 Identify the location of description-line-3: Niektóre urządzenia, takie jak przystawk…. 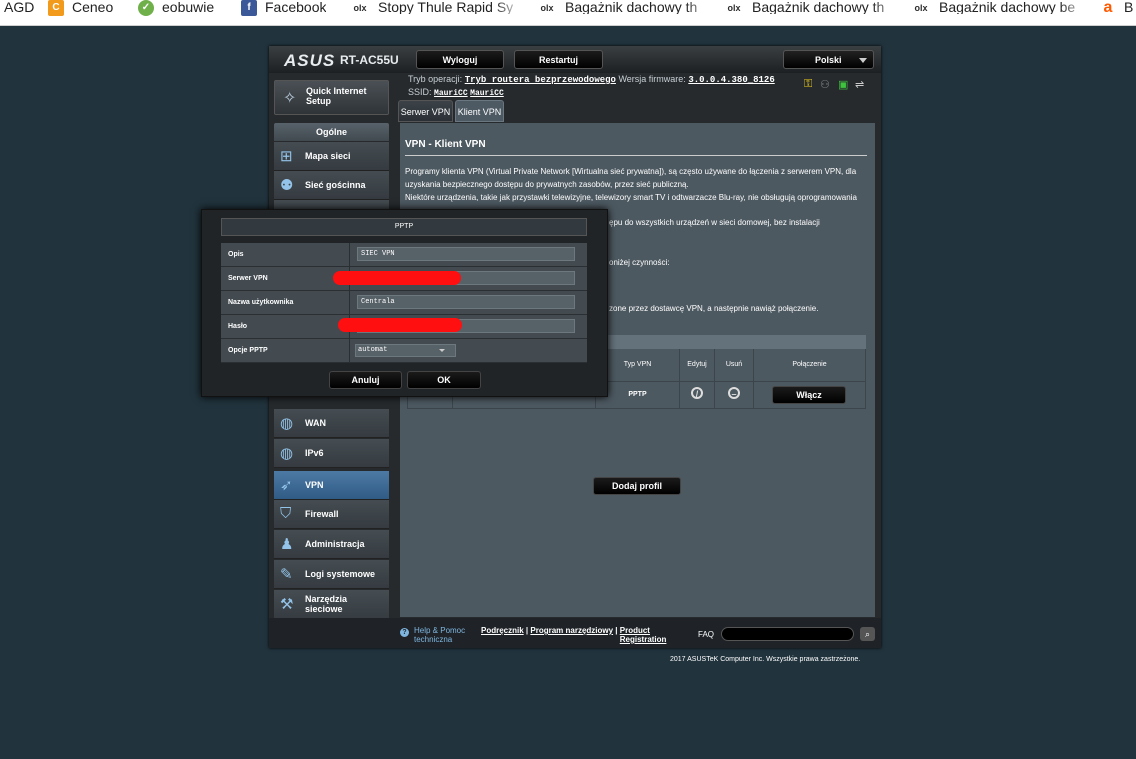
(631, 197).